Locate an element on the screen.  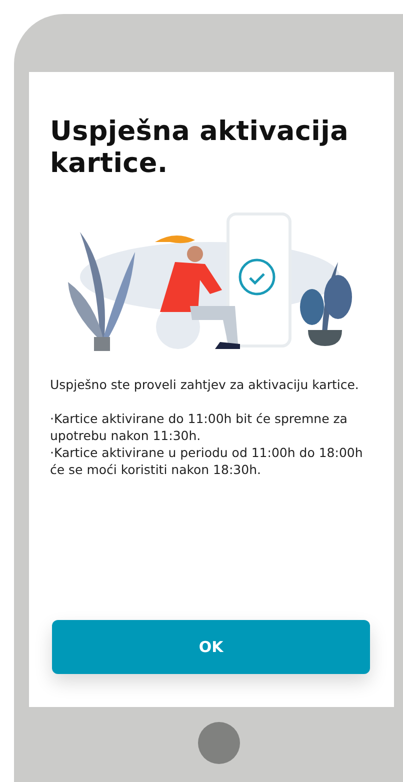
title: Uspješna aktivacija kartice. is located at coordinates (200, 148).